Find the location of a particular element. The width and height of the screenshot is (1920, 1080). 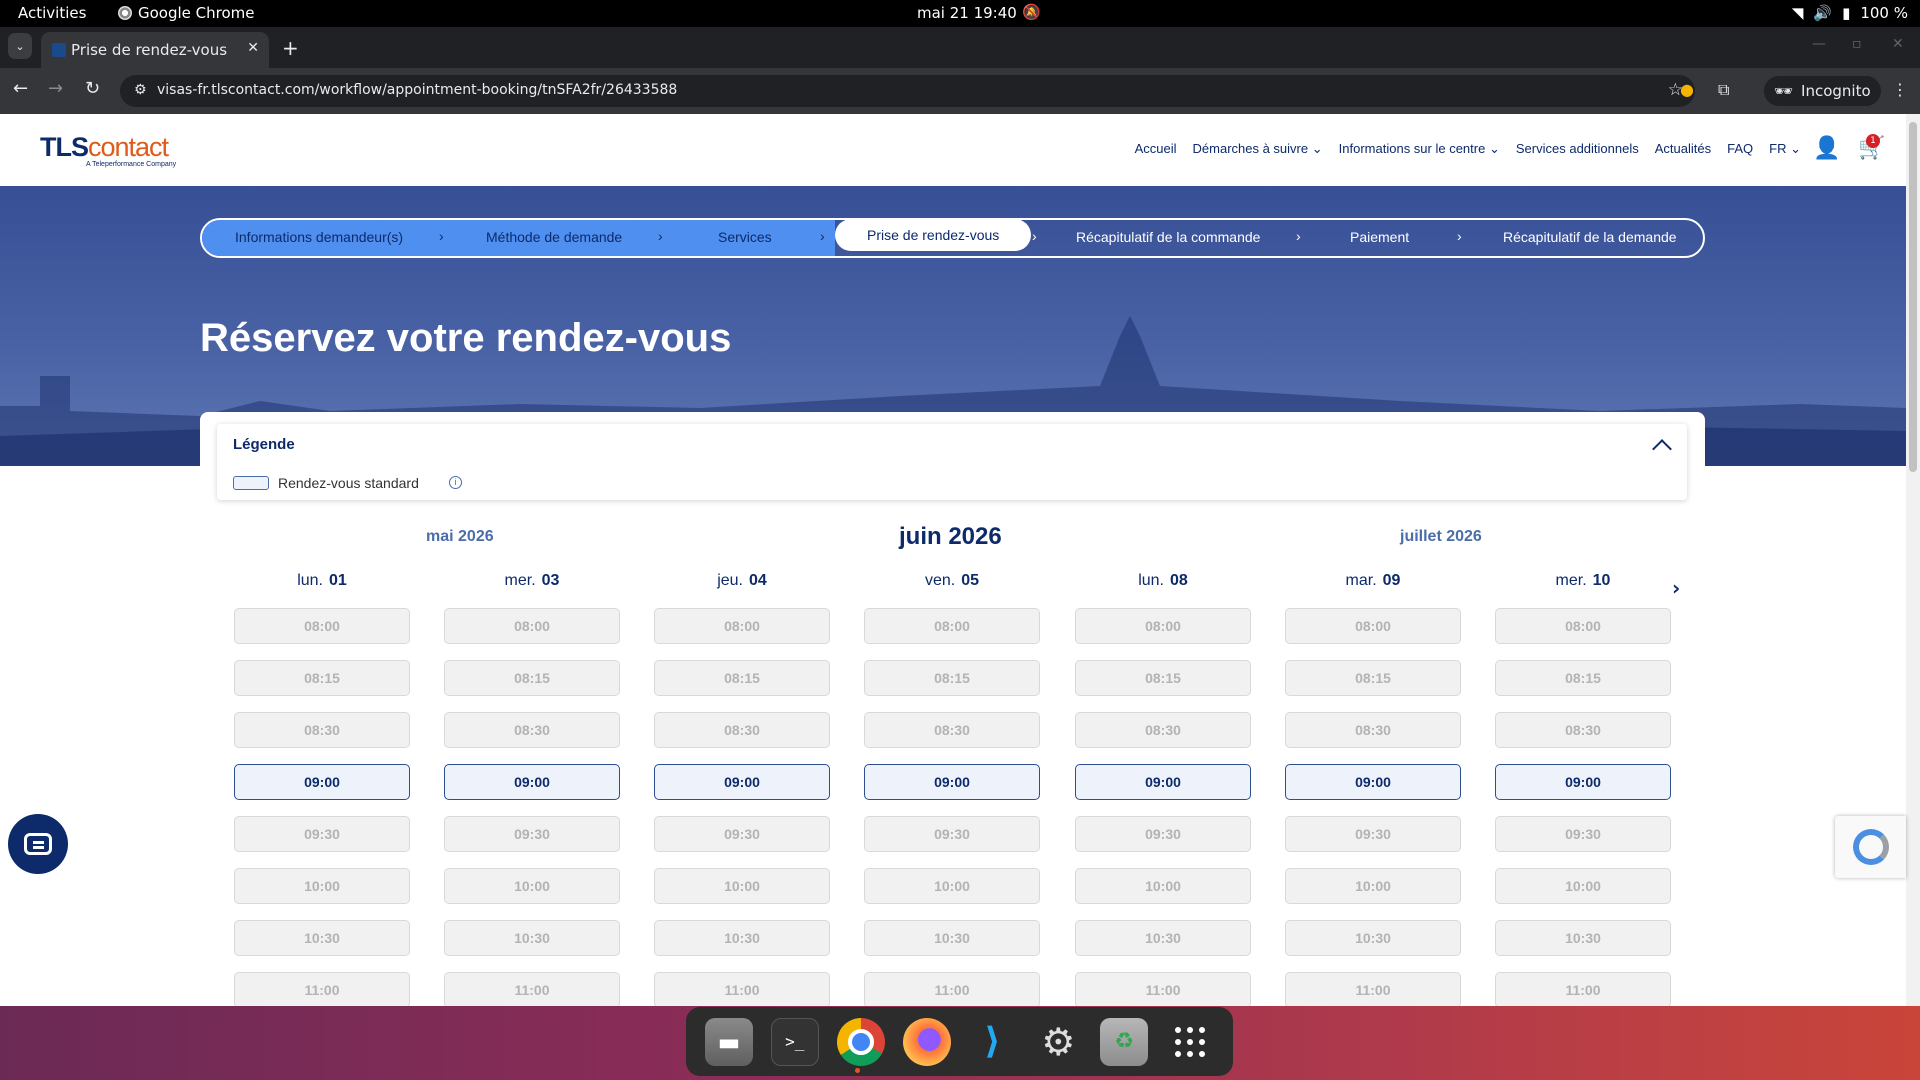

tab-search-button: ⌄ is located at coordinates (20, 46).